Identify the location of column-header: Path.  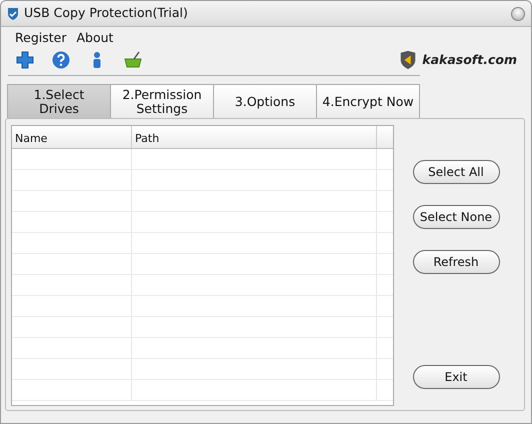
(254, 137).